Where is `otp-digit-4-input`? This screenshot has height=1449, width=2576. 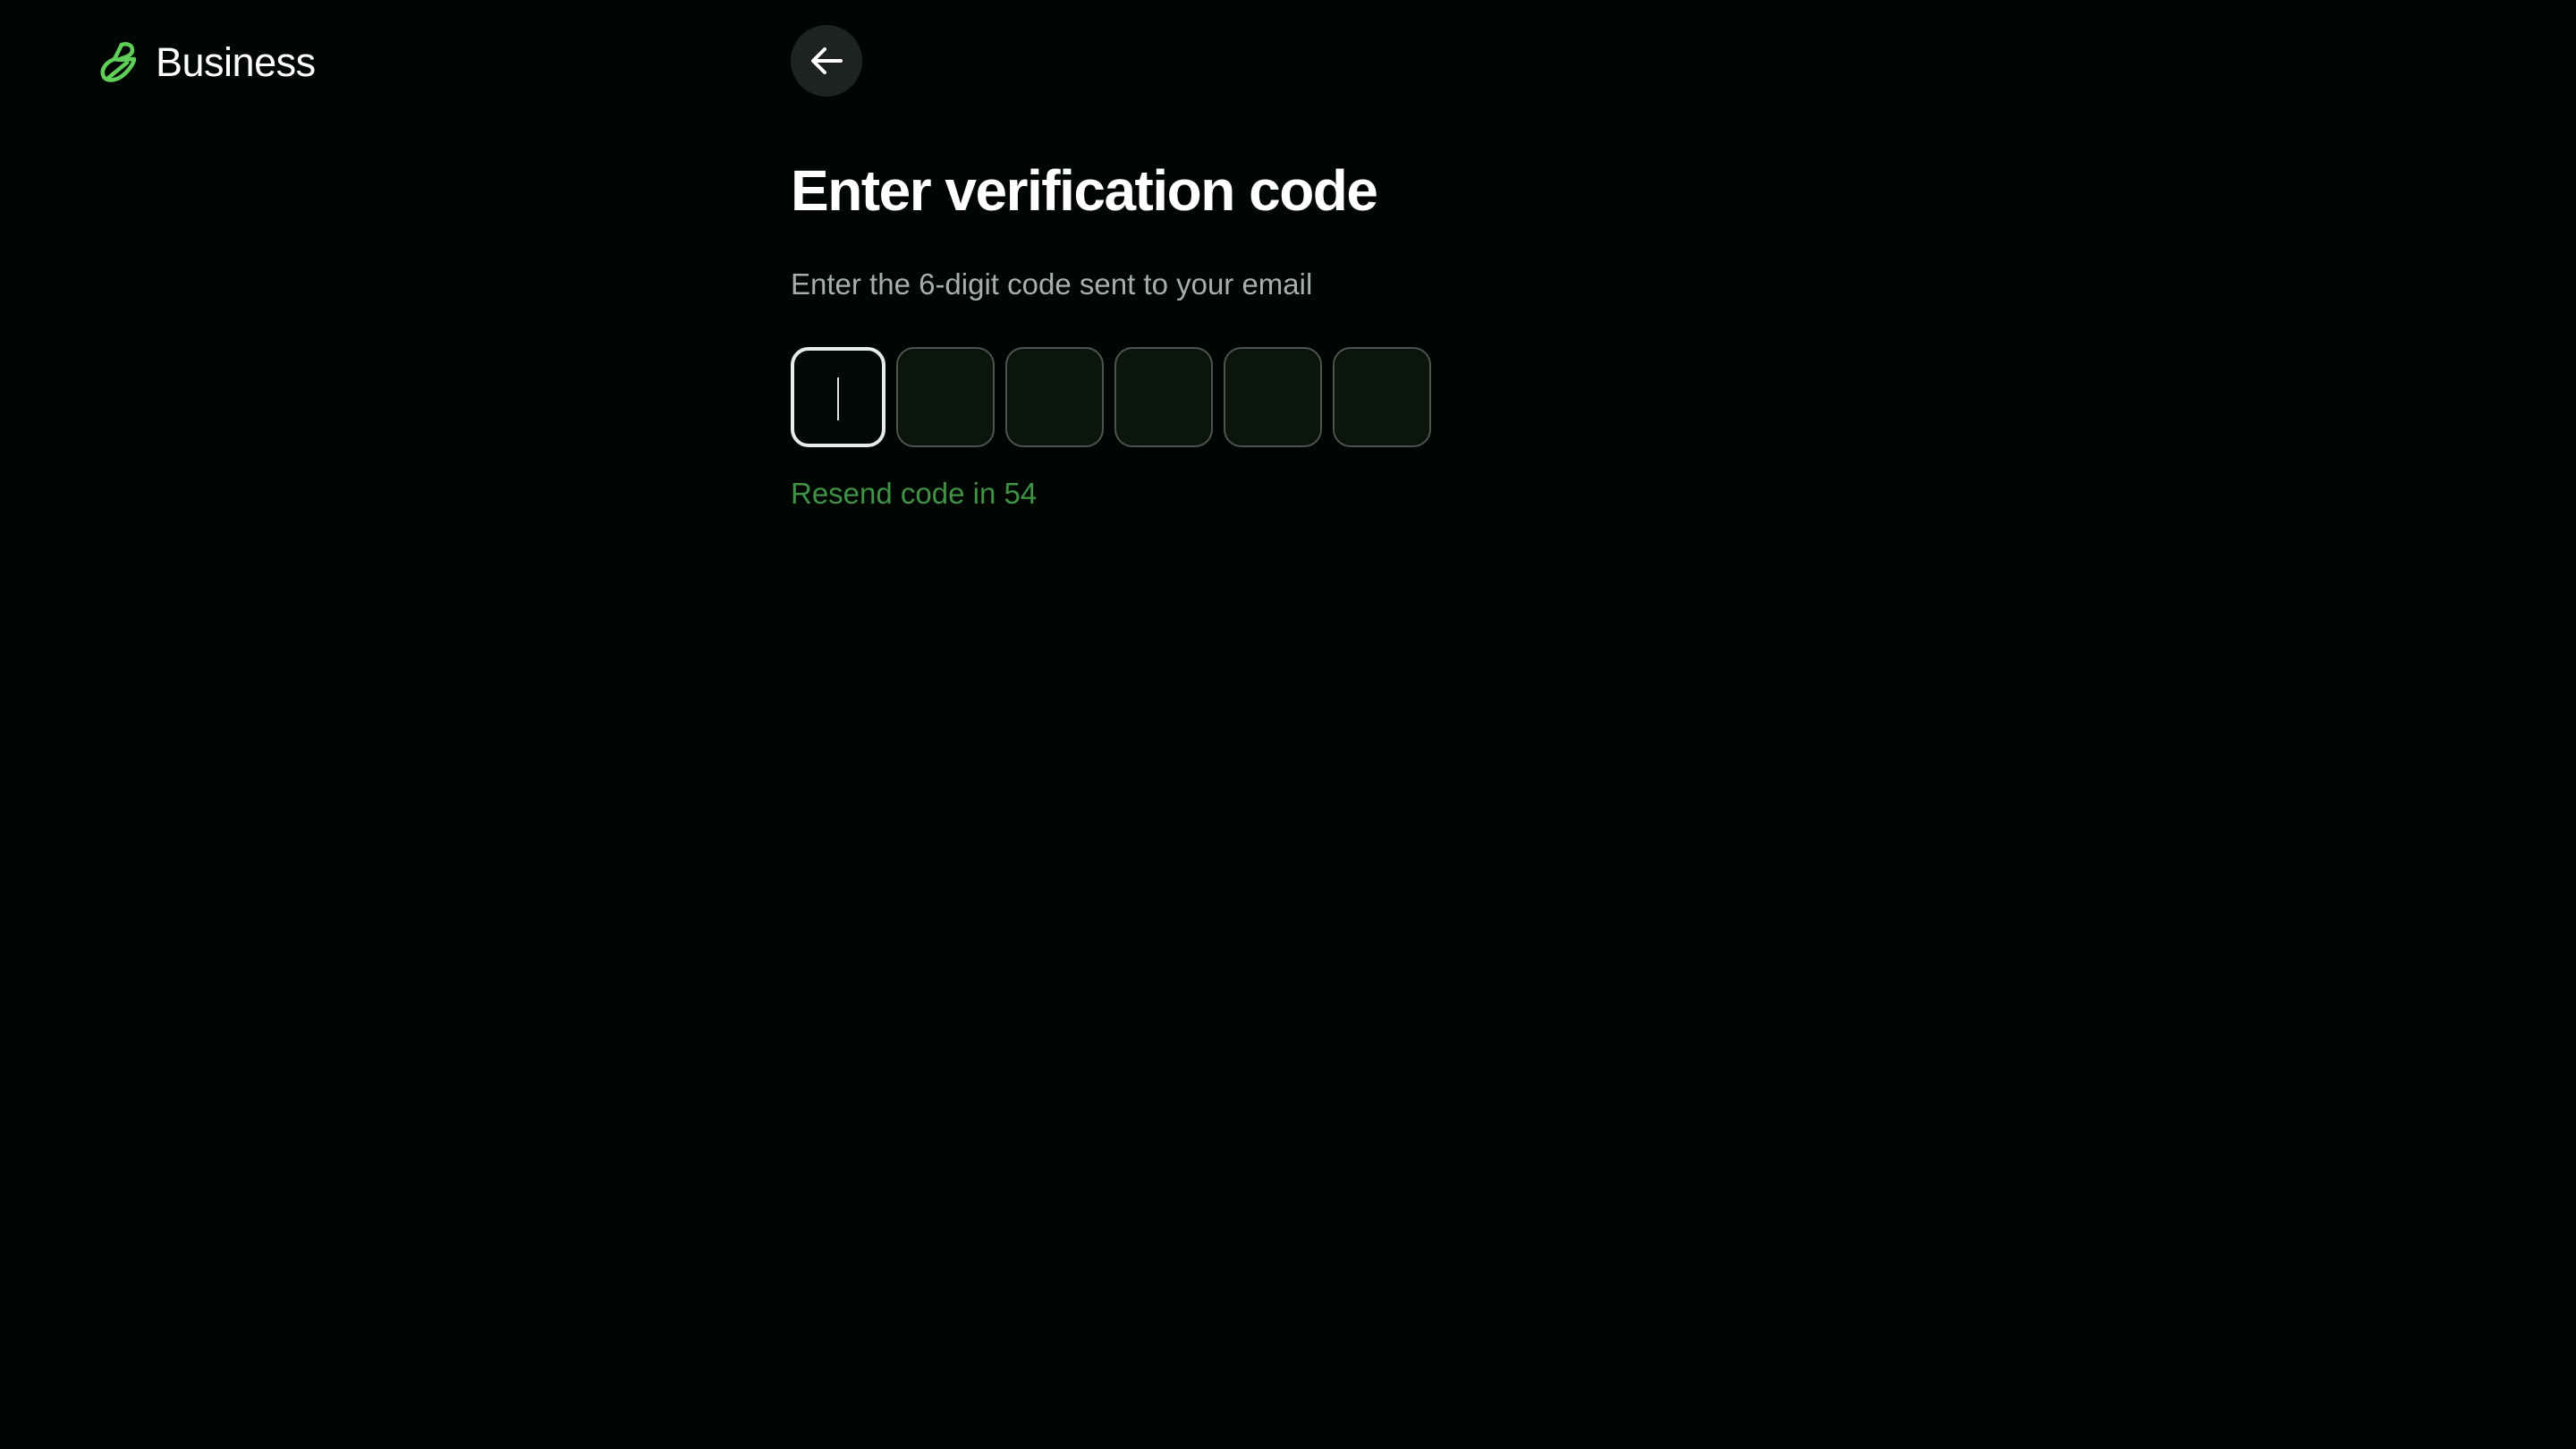 otp-digit-4-input is located at coordinates (1163, 397).